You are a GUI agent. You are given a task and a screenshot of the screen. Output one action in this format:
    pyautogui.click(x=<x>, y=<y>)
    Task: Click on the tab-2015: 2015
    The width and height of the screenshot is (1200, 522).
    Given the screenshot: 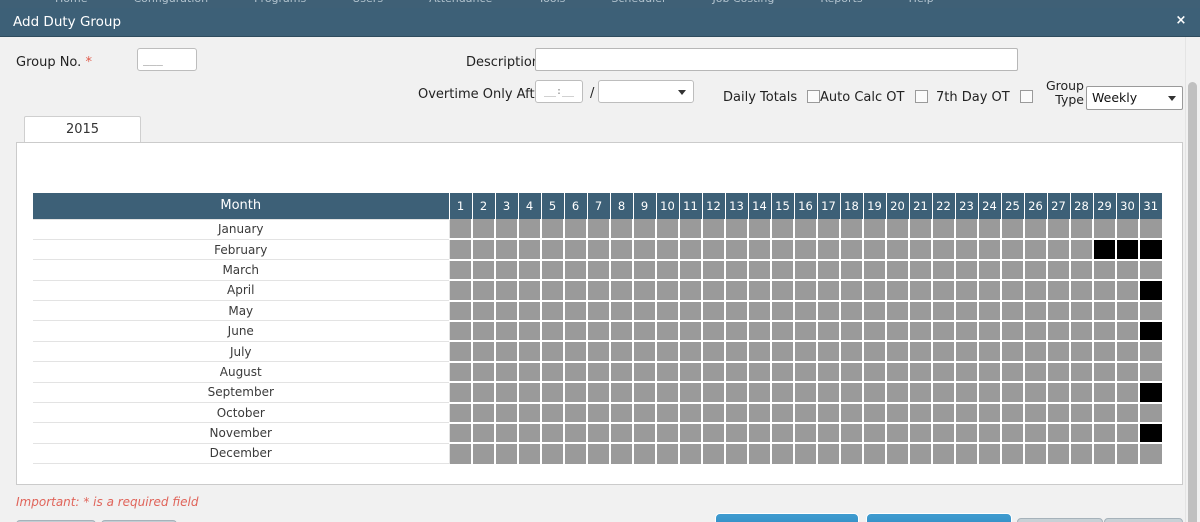 What is the action you would take?
    pyautogui.click(x=82, y=129)
    